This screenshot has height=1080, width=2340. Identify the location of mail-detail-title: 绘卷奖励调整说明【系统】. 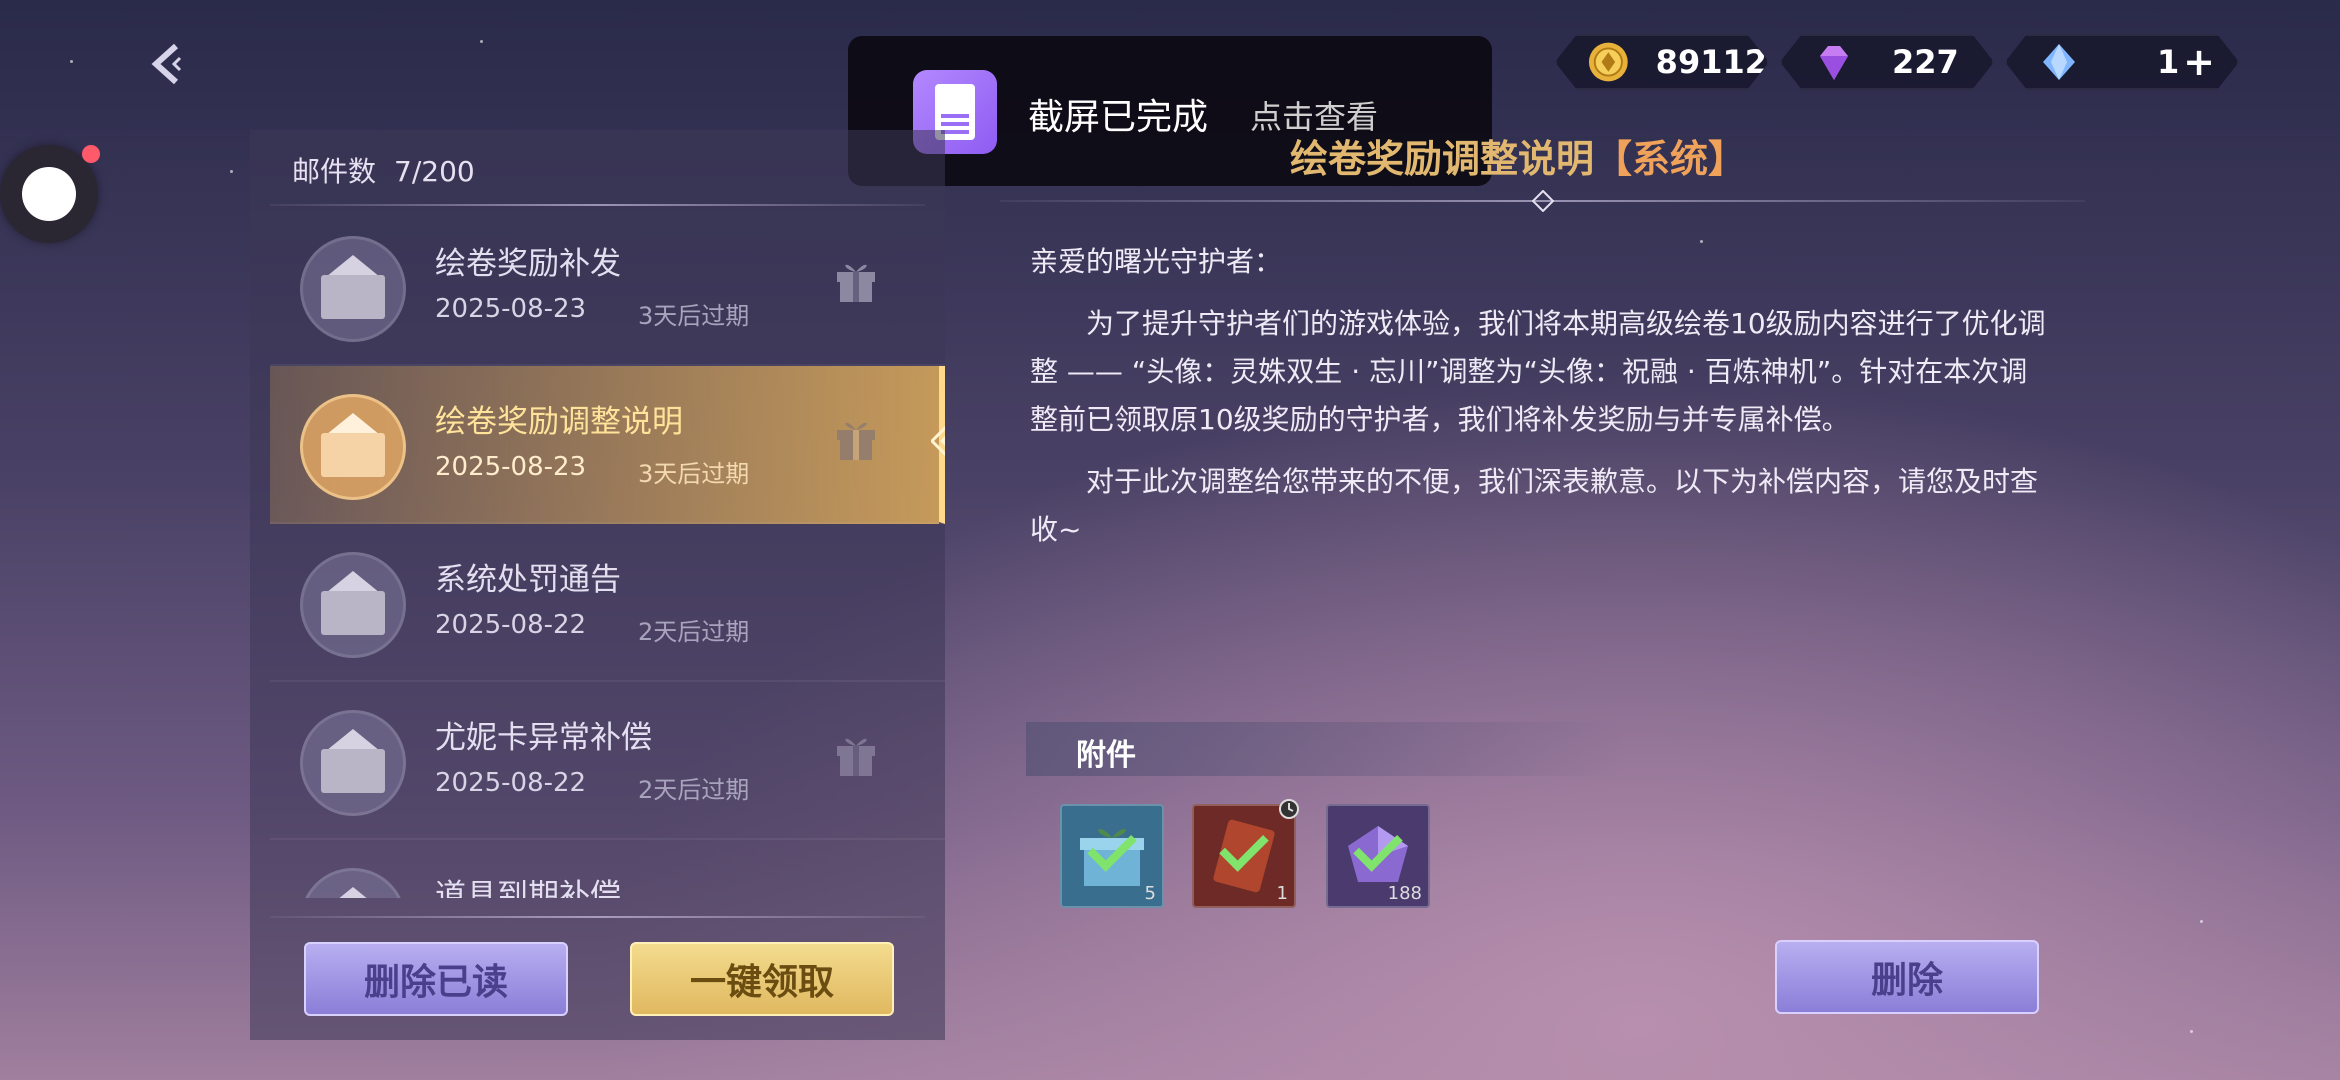
(1518, 155).